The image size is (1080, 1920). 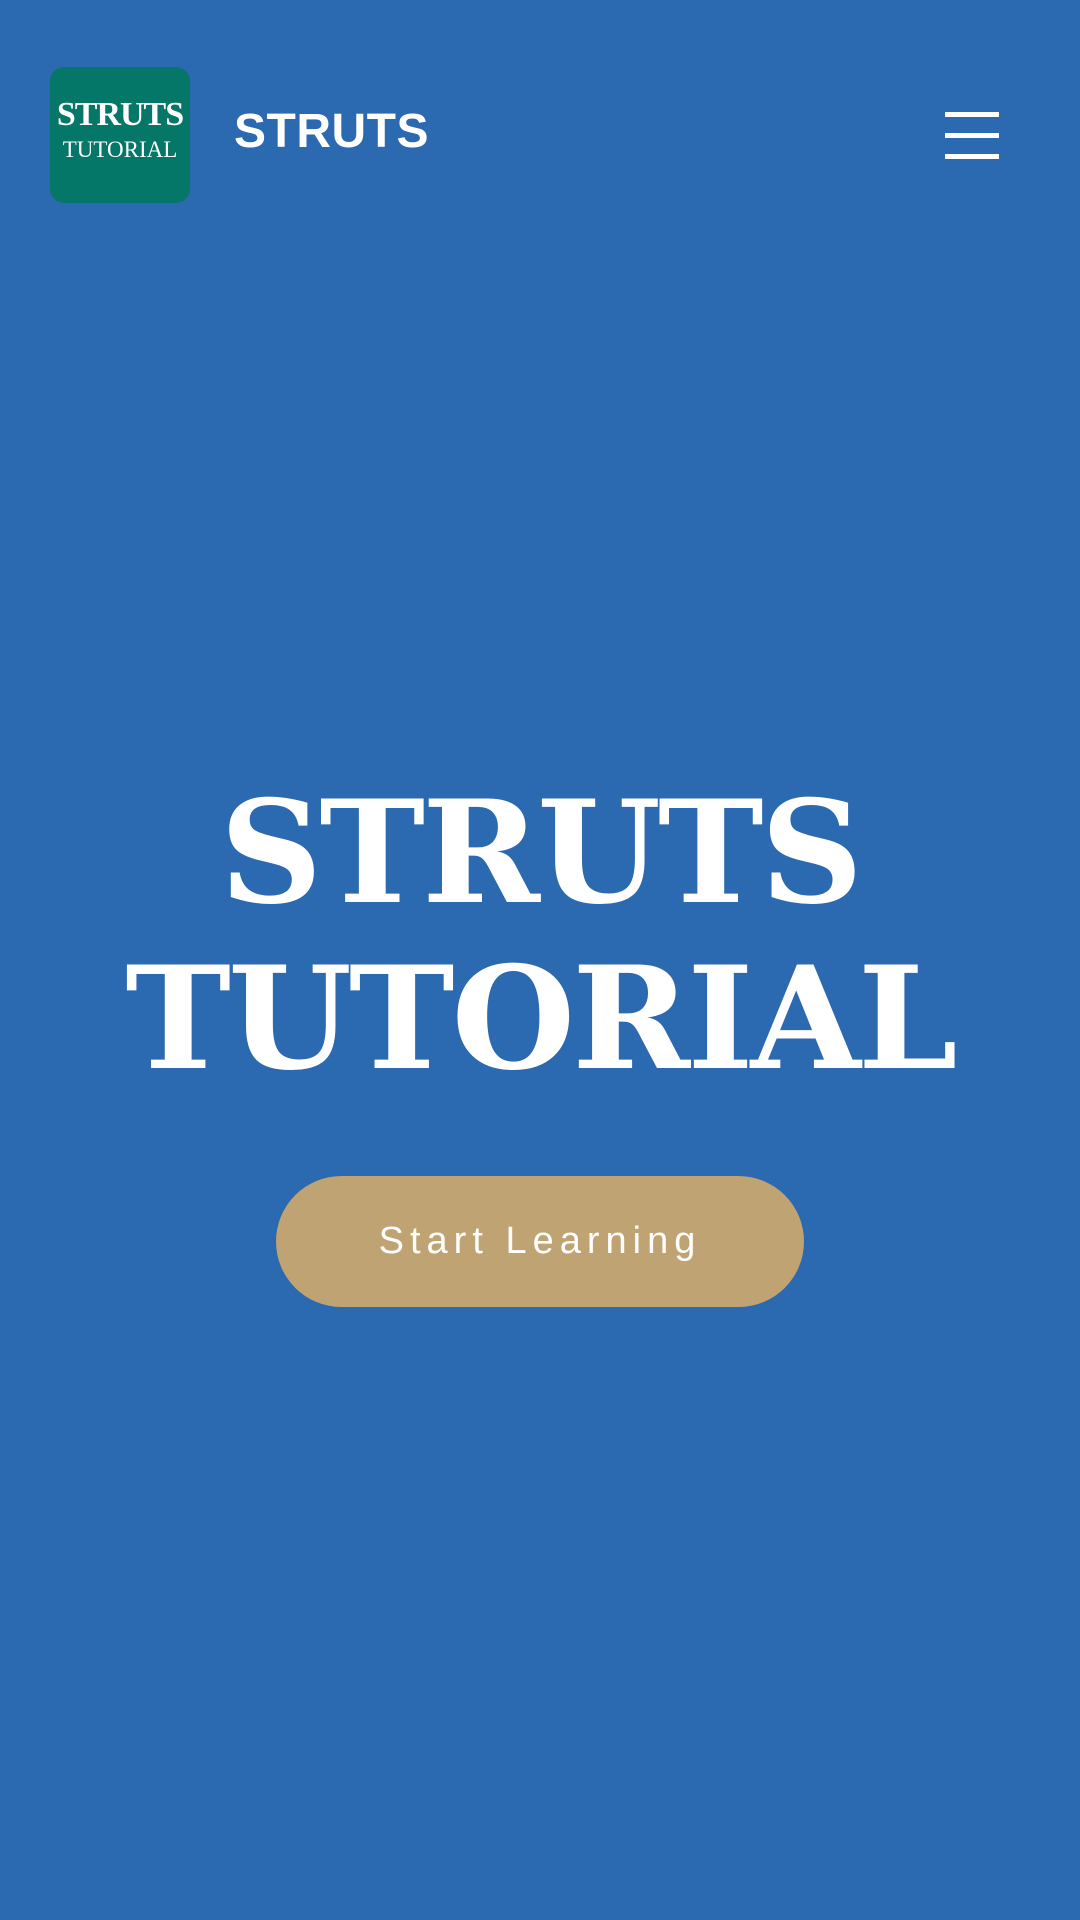 I want to click on menu-button, so click(x=969, y=136).